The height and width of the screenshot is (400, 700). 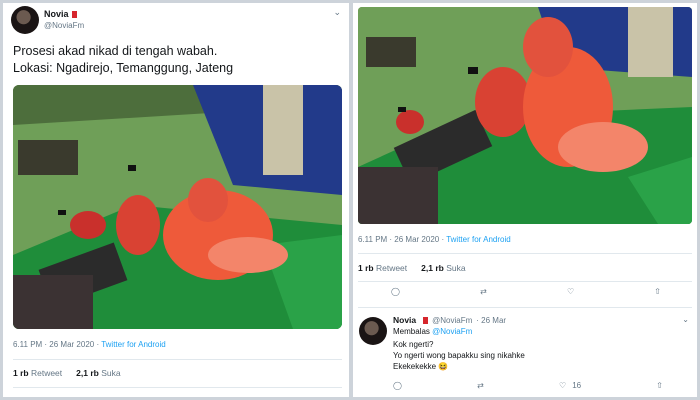 What do you see at coordinates (570, 385) in the screenshot?
I see `like-stat: ♡ 16` at bounding box center [570, 385].